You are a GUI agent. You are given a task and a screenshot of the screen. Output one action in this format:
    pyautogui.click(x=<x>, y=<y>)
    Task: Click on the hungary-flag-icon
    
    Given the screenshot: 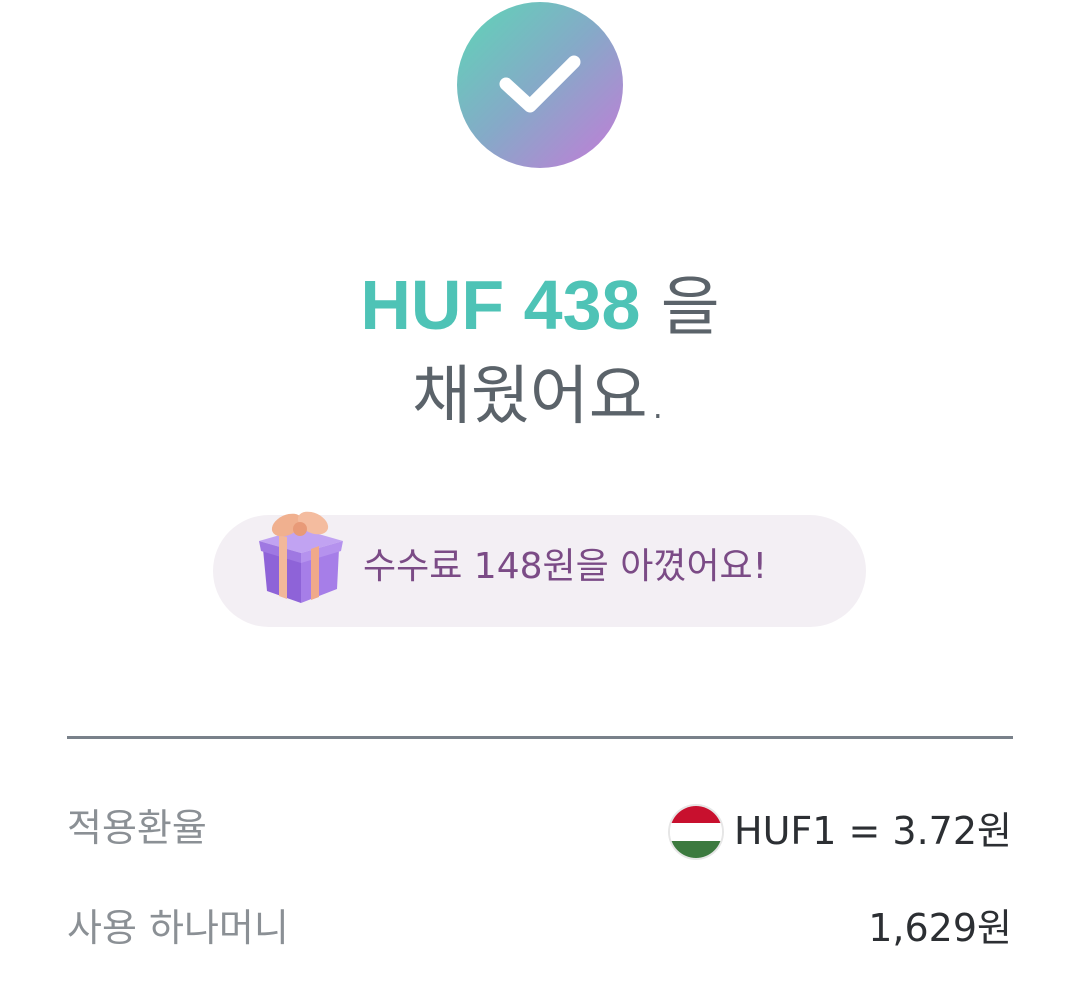 What is the action you would take?
    pyautogui.click(x=696, y=832)
    